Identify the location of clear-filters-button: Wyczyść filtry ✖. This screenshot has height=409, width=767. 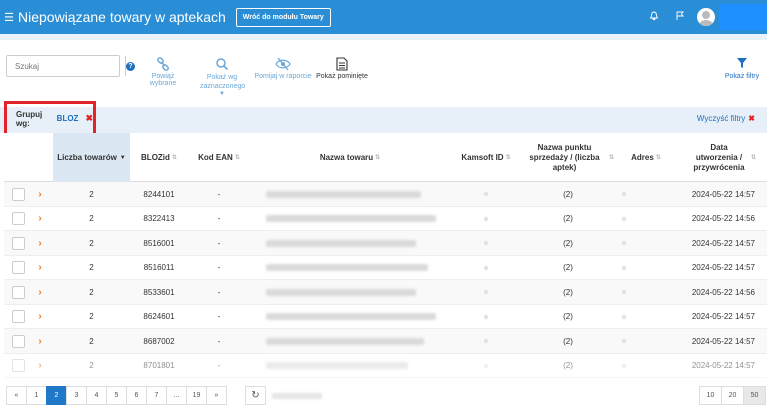
(726, 118).